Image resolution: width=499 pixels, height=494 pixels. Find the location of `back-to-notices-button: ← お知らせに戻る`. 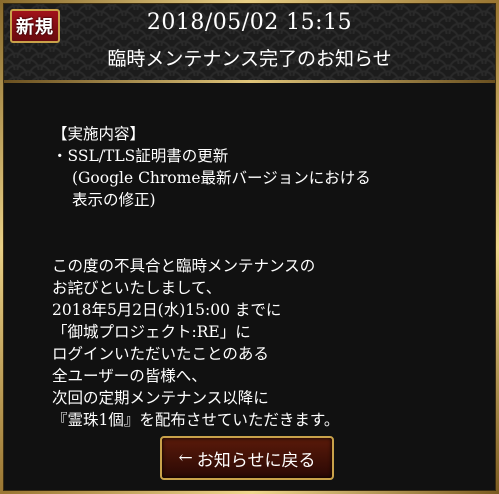

back-to-notices-button: ← お知らせに戻る is located at coordinates (247, 458).